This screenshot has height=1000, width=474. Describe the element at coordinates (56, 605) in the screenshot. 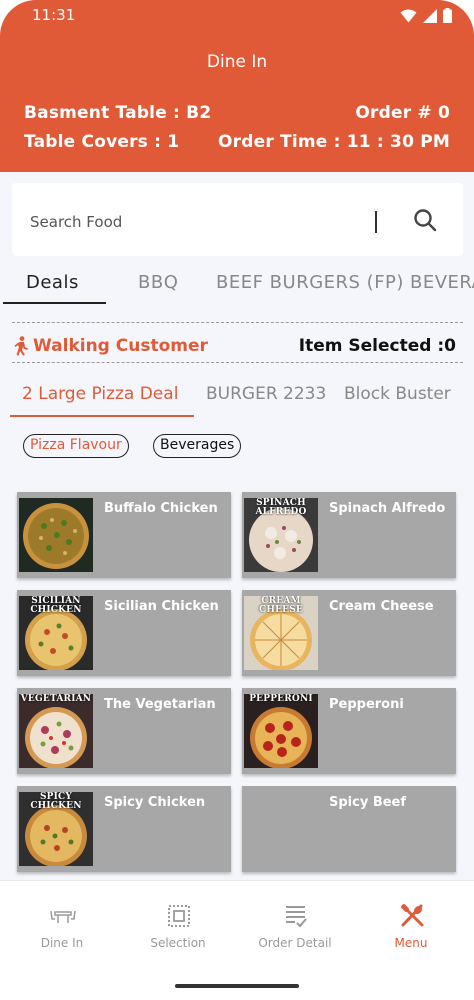

I see `image-caption: SICILIAN CHICKEN` at that location.